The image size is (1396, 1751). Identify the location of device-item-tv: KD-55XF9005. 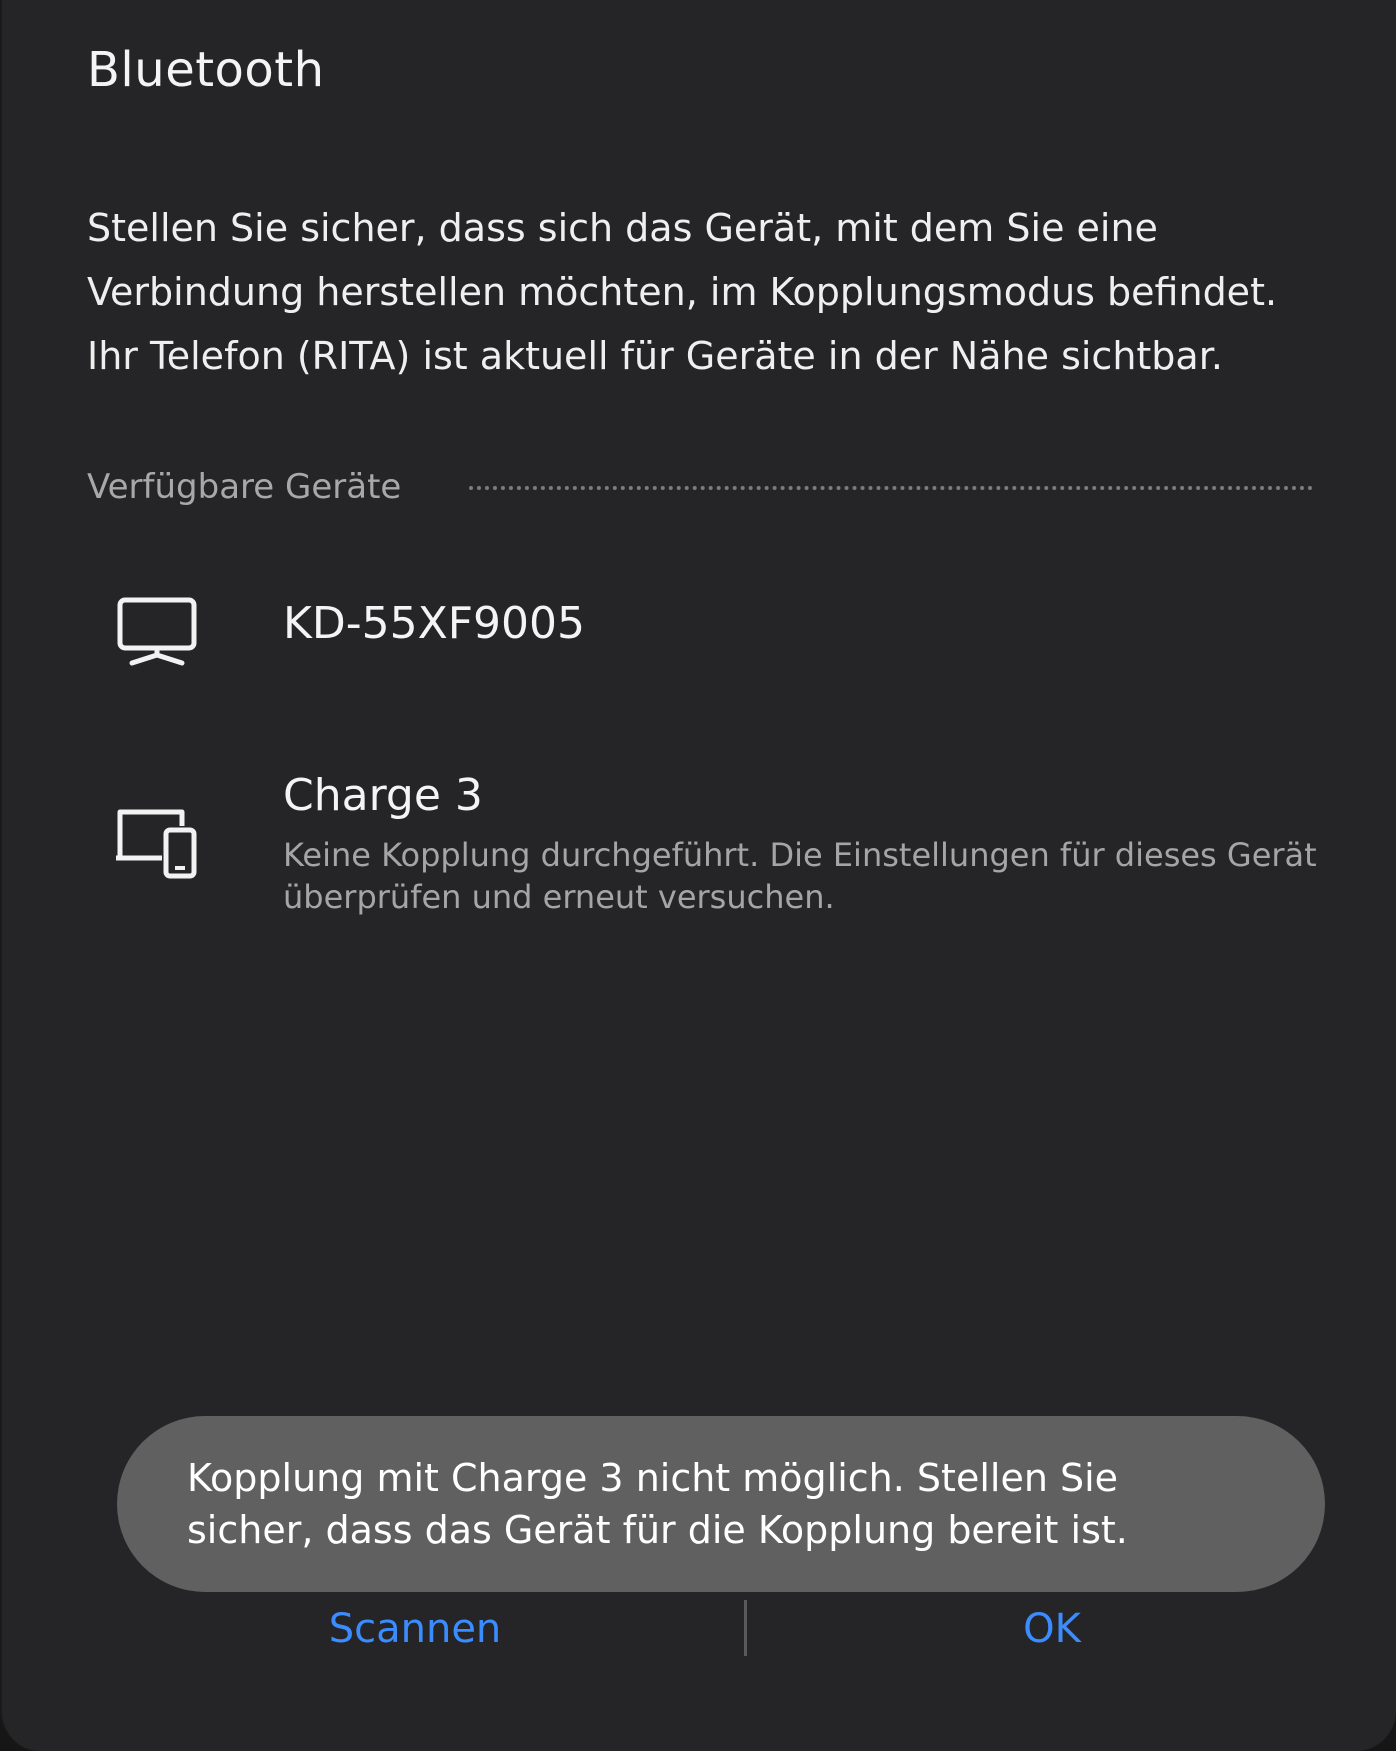
(699, 625).